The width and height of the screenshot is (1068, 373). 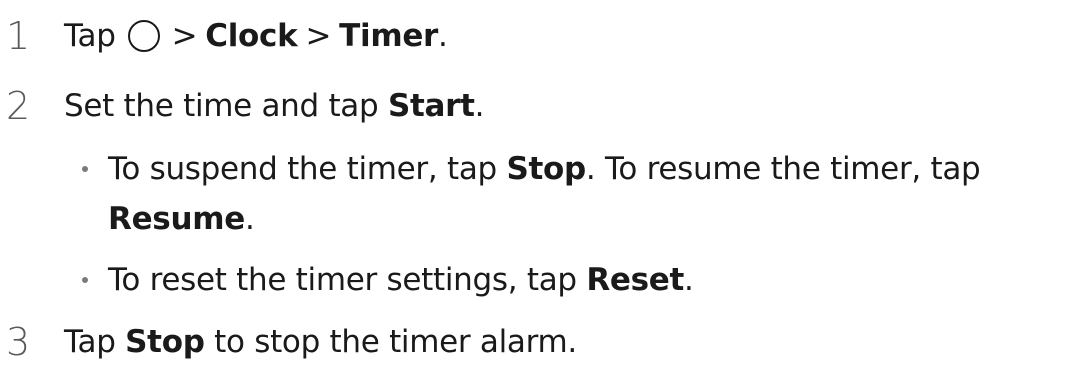 I want to click on step-text: Tap Stop to stop the timer alarm., so click(x=320, y=342).